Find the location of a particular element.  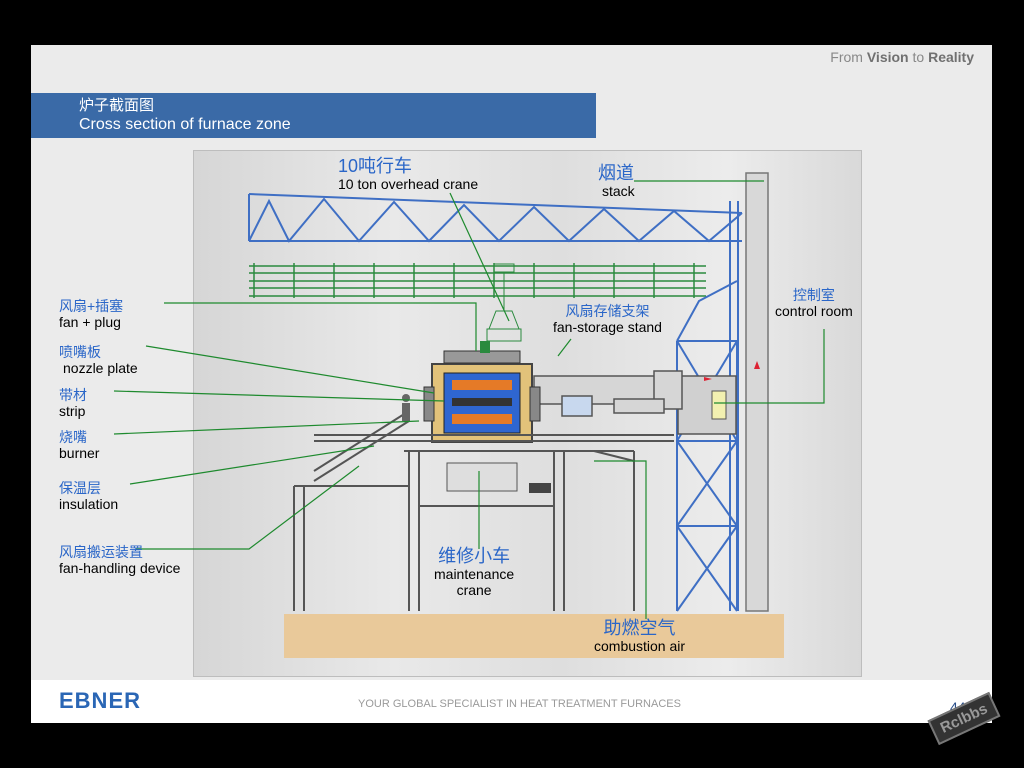

title-bar: 炉子截面图 Cross section of furnace zone is located at coordinates (313, 115).